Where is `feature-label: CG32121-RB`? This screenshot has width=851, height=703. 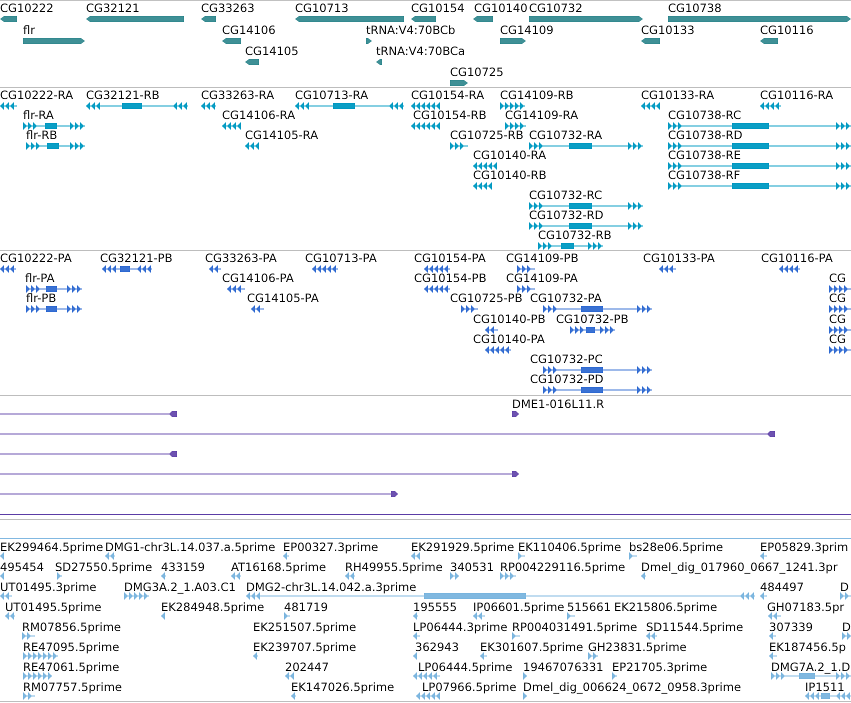 feature-label: CG32121-RB is located at coordinates (123, 95).